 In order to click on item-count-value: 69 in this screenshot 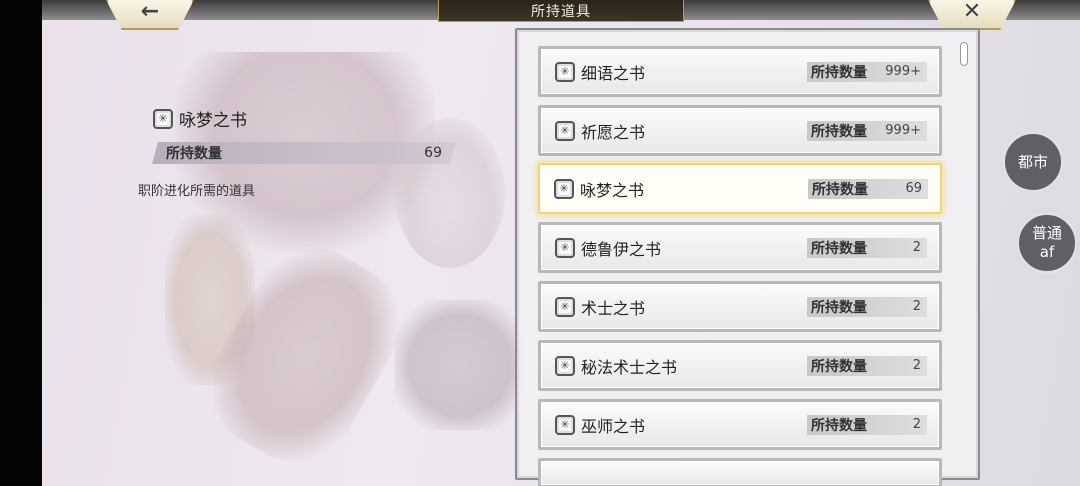, I will do `click(913, 188)`.